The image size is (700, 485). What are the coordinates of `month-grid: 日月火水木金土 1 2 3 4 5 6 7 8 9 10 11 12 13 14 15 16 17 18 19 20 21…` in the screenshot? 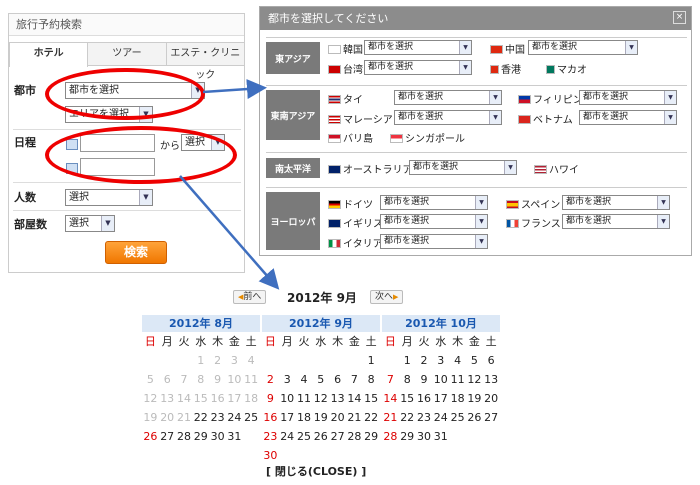 It's located at (201, 389).